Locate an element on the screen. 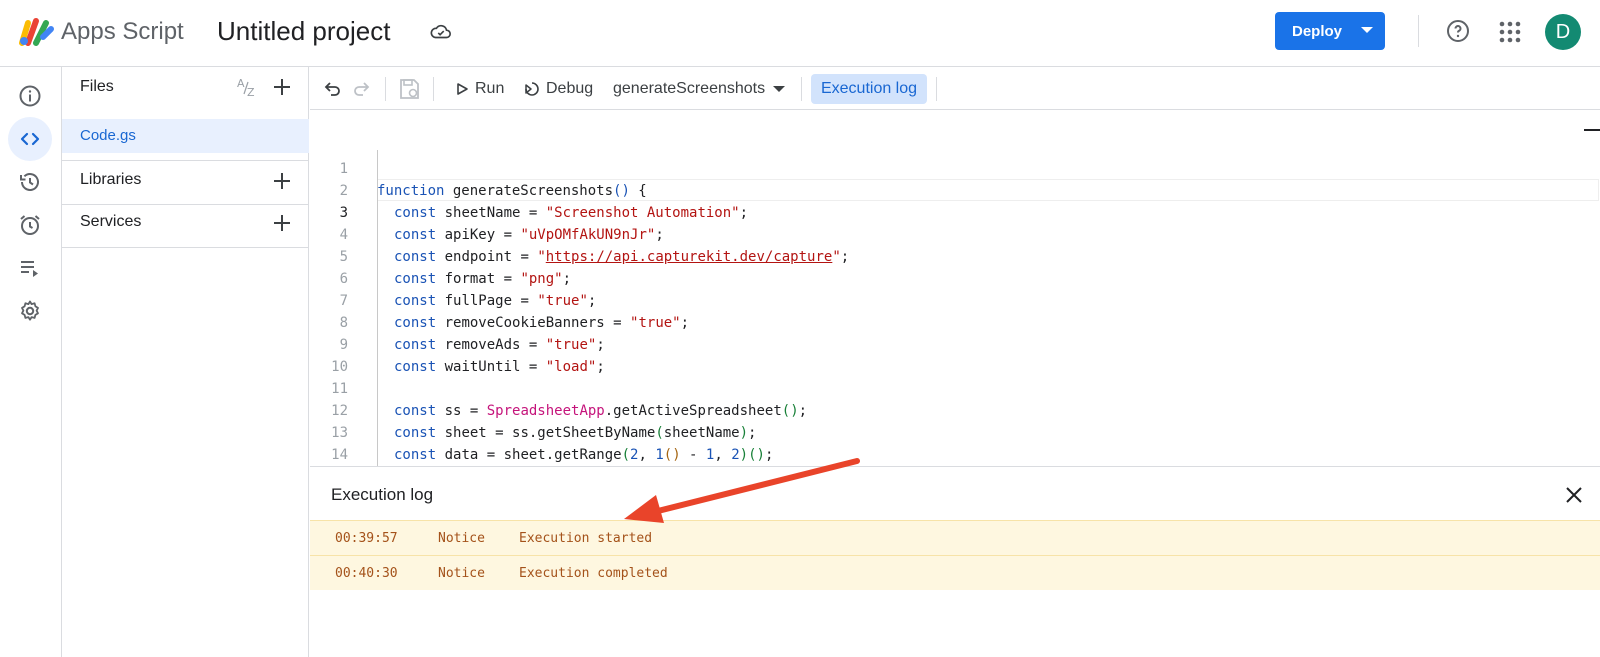 The image size is (1600, 657). rail-project-history is located at coordinates (30, 182).